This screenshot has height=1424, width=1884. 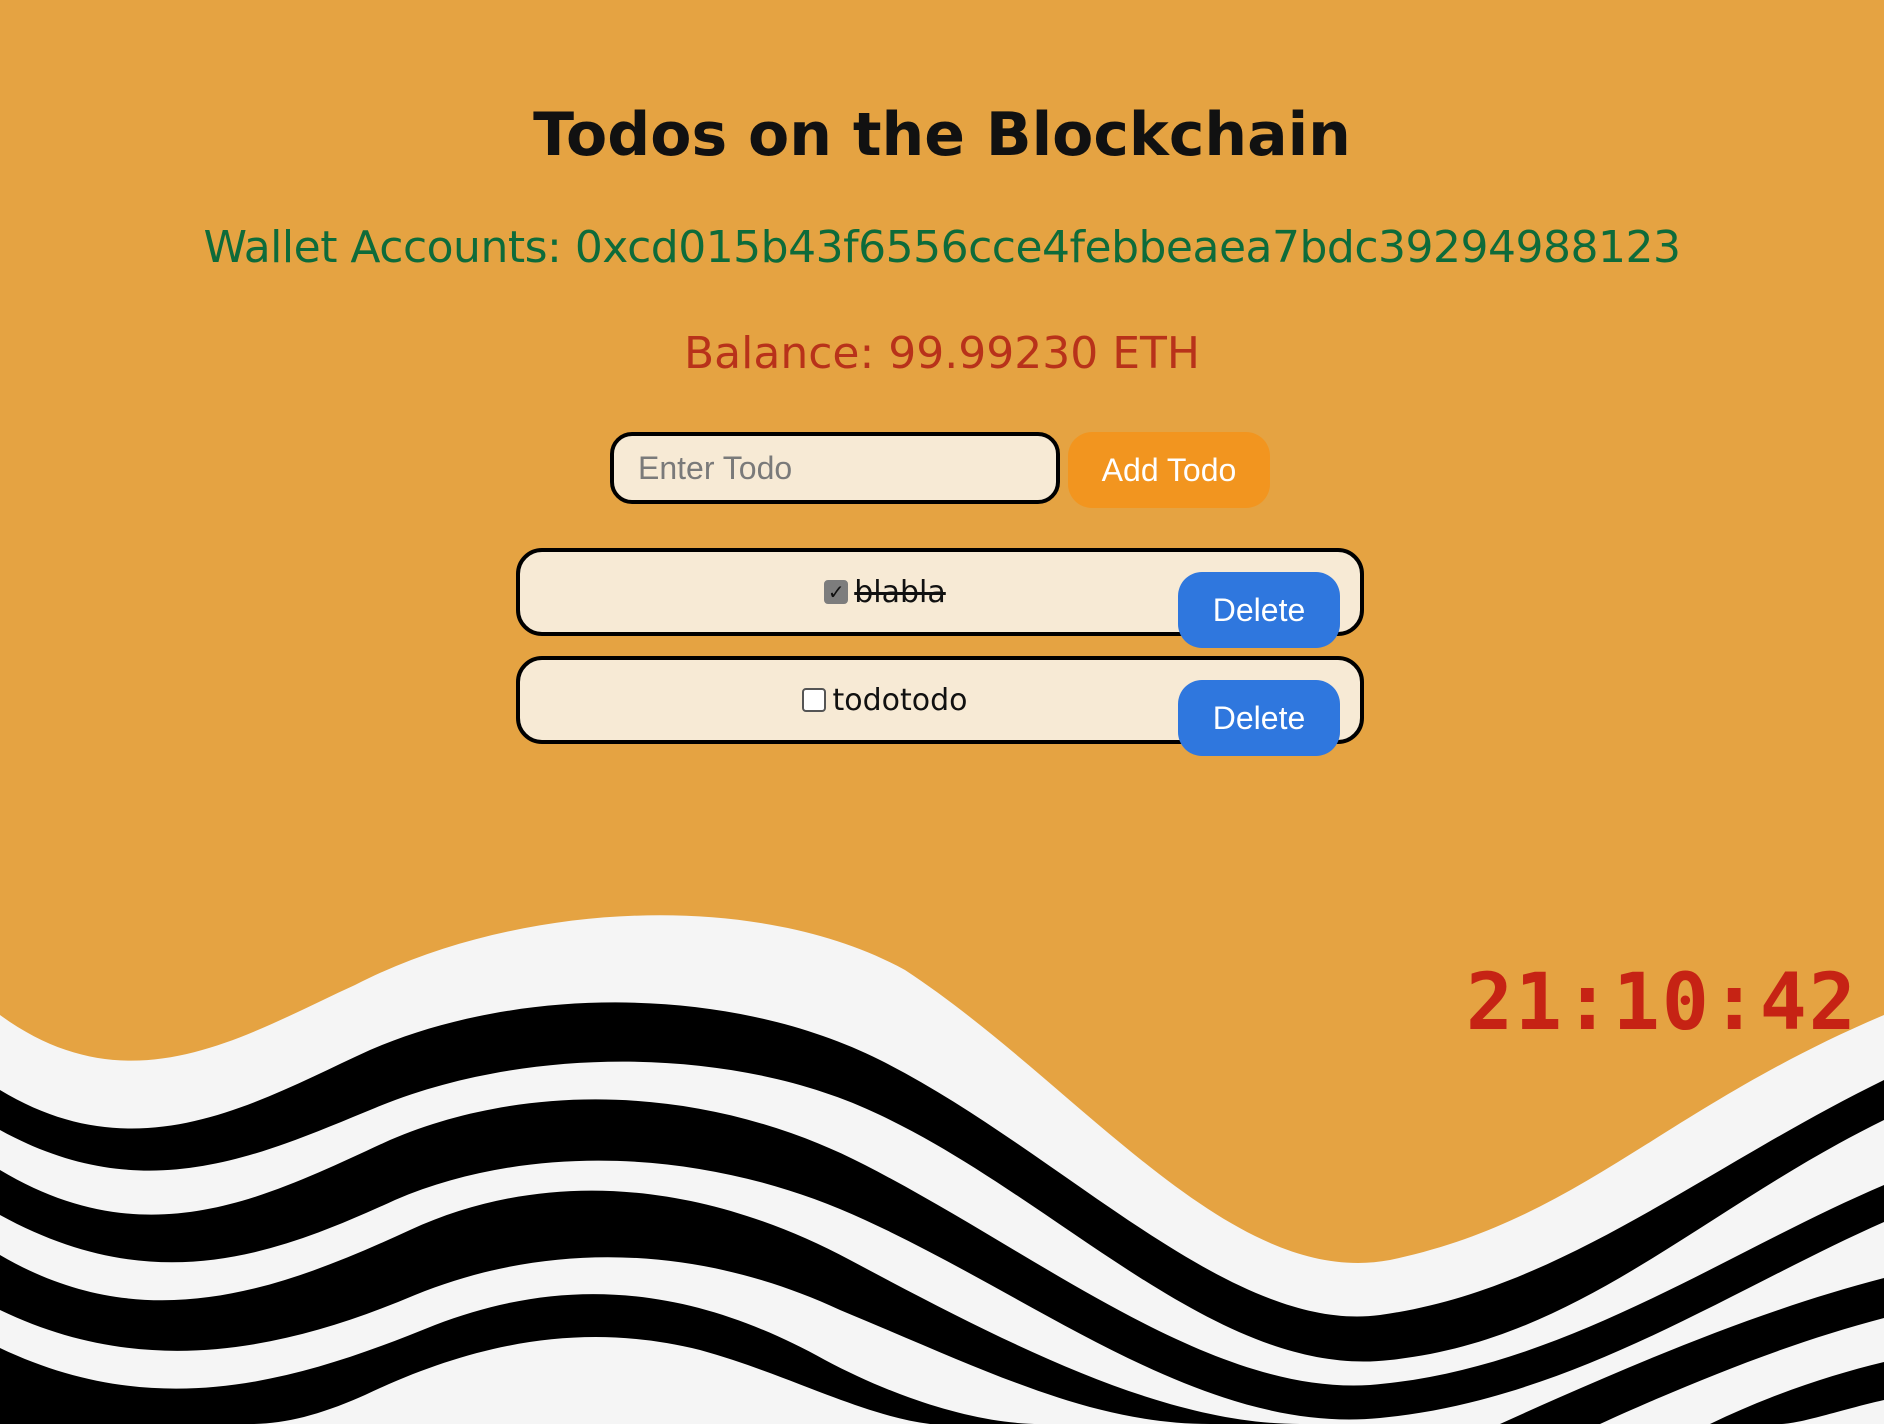 I want to click on balance-text: Balance: 99.99230 ETH, so click(x=942, y=353).